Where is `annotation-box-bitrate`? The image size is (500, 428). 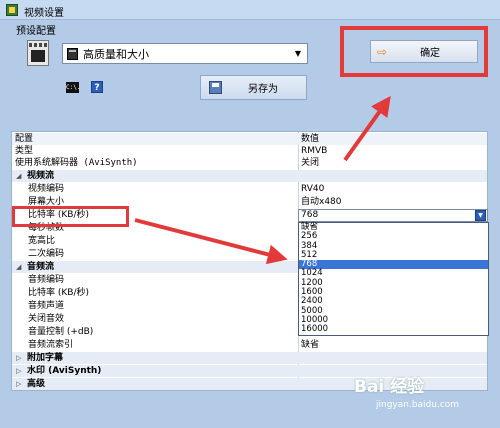
annotation-box-bitrate is located at coordinates (70, 216).